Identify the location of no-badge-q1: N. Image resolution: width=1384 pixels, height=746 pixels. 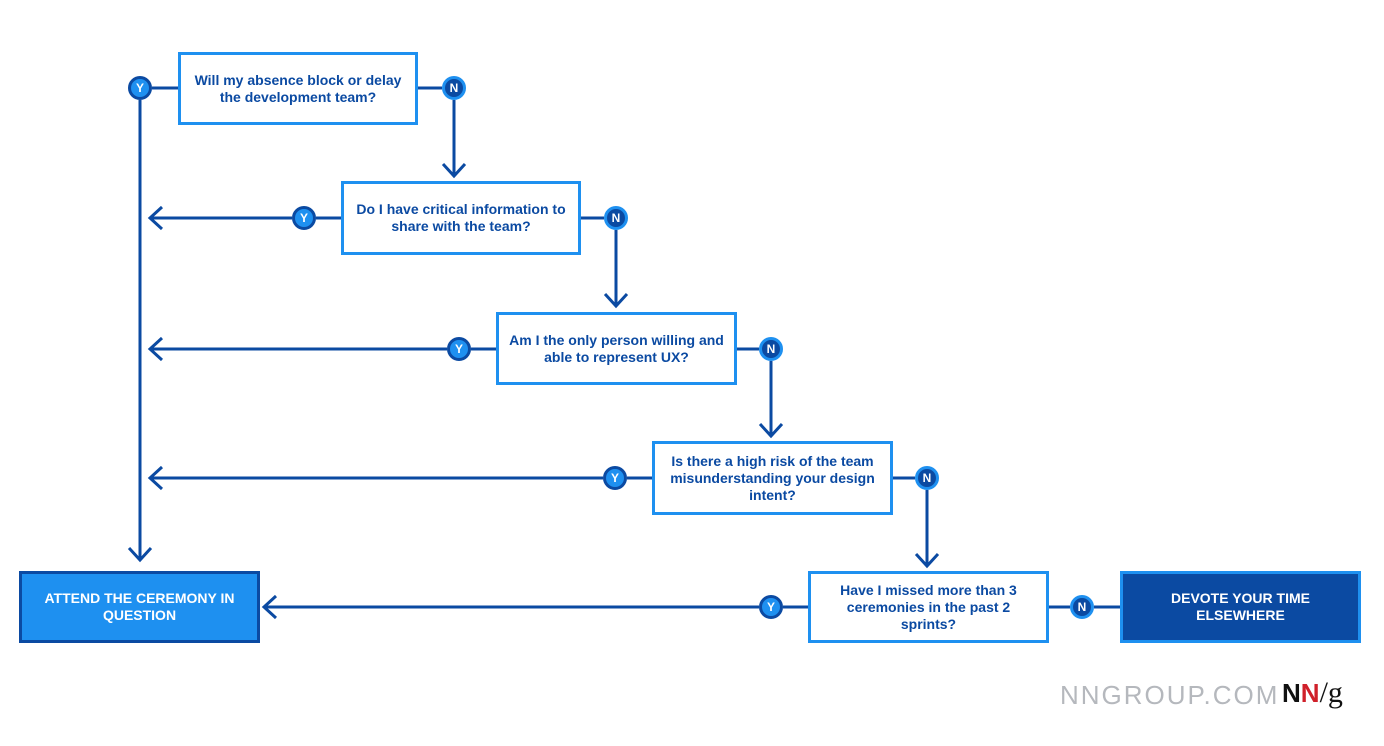
(454, 88).